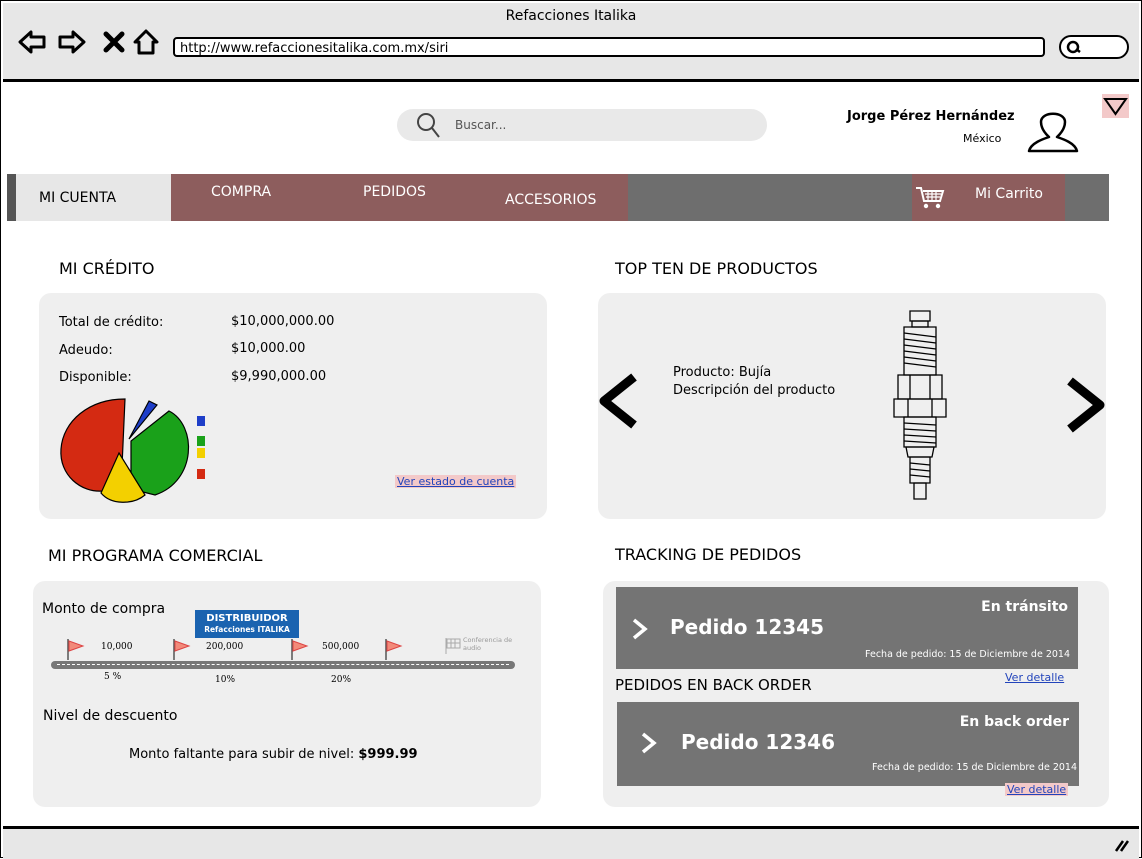 This screenshot has height=859, width=1142. What do you see at coordinates (125, 450) in the screenshot?
I see `credit-pie-chart` at bounding box center [125, 450].